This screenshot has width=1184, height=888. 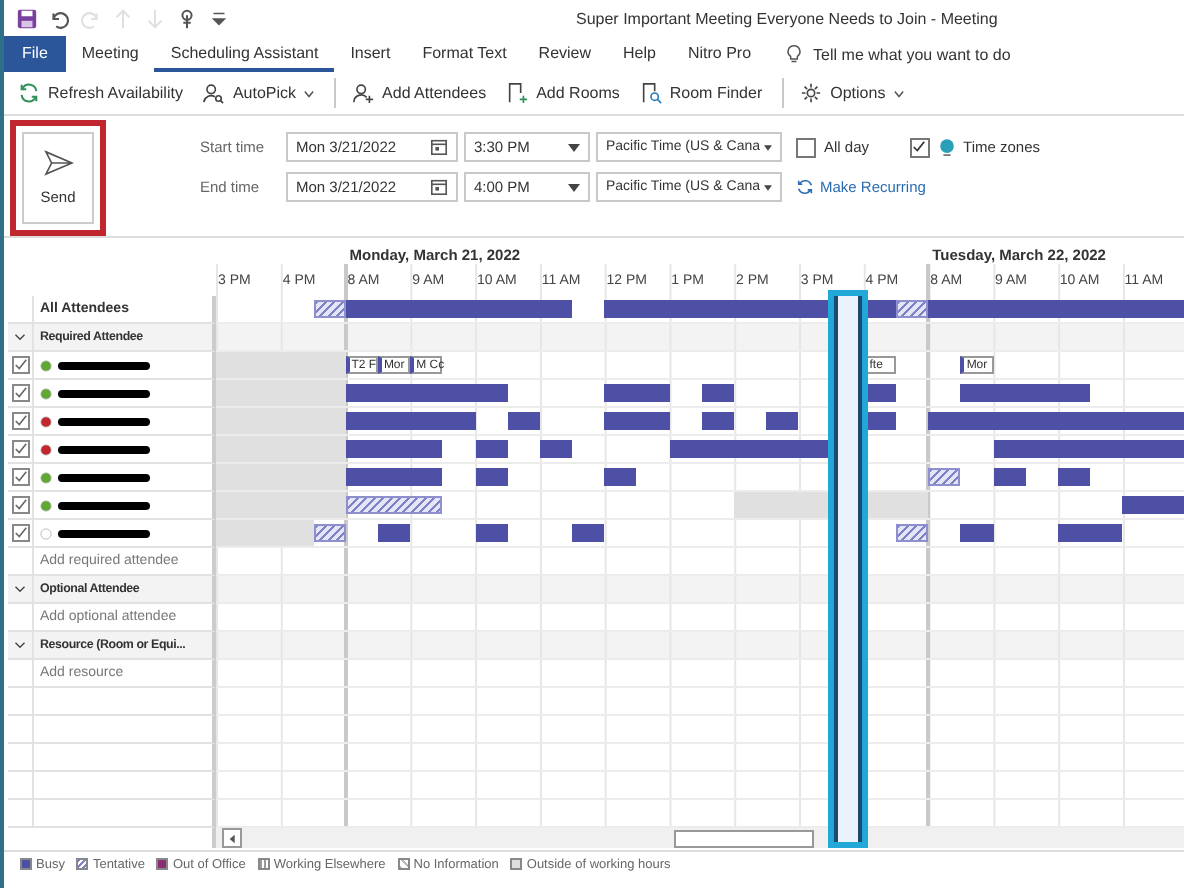 I want to click on no-information-swatch-icon, so click(x=403, y=864).